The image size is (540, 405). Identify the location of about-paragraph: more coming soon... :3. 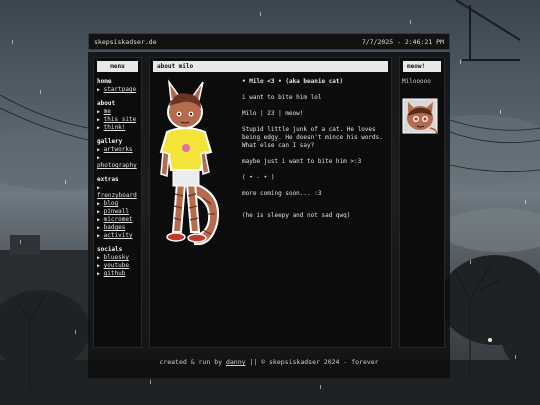
(282, 193).